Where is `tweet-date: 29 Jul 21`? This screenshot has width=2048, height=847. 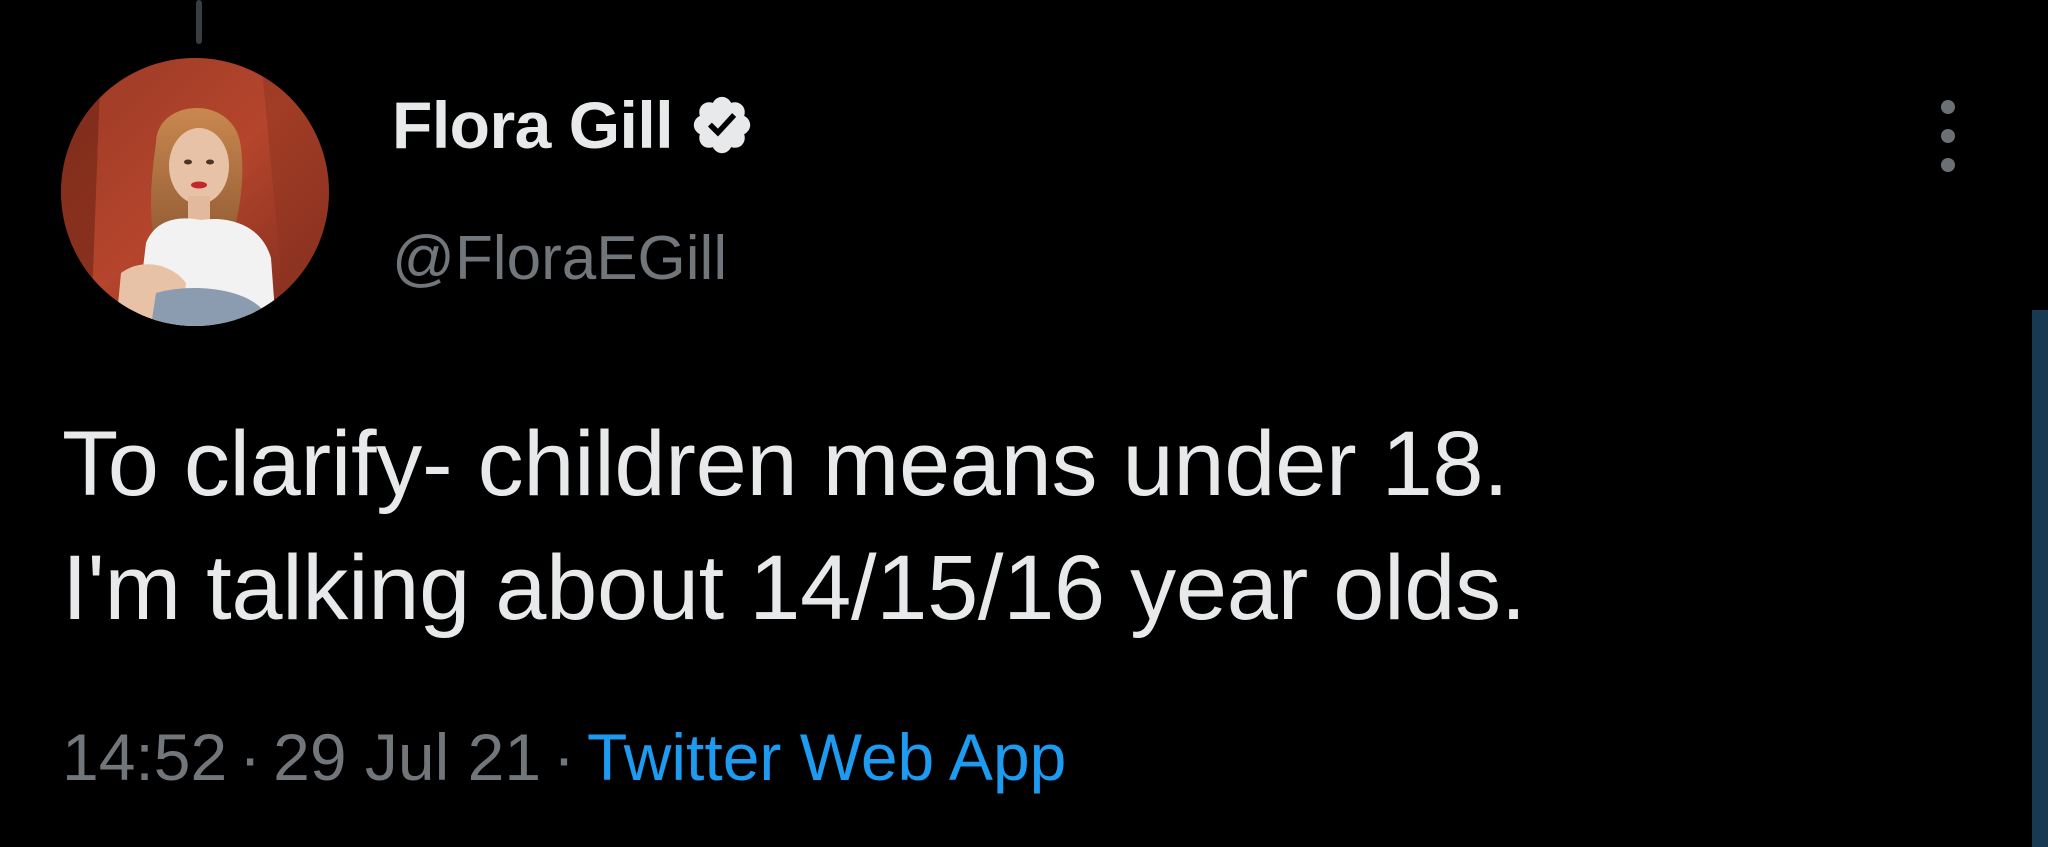 tweet-date: 29 Jul 21 is located at coordinates (407, 757).